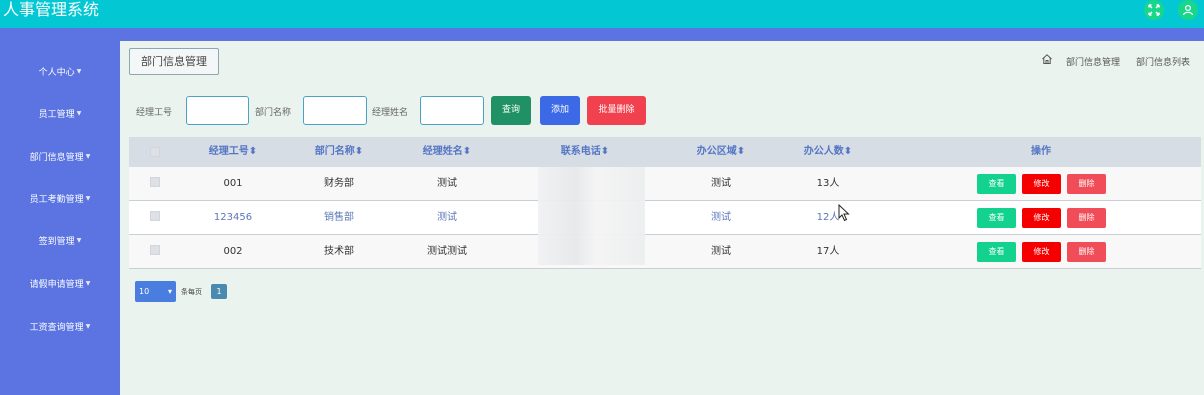  I want to click on column-header-manager-id: 经理工号⬍, so click(233, 152).